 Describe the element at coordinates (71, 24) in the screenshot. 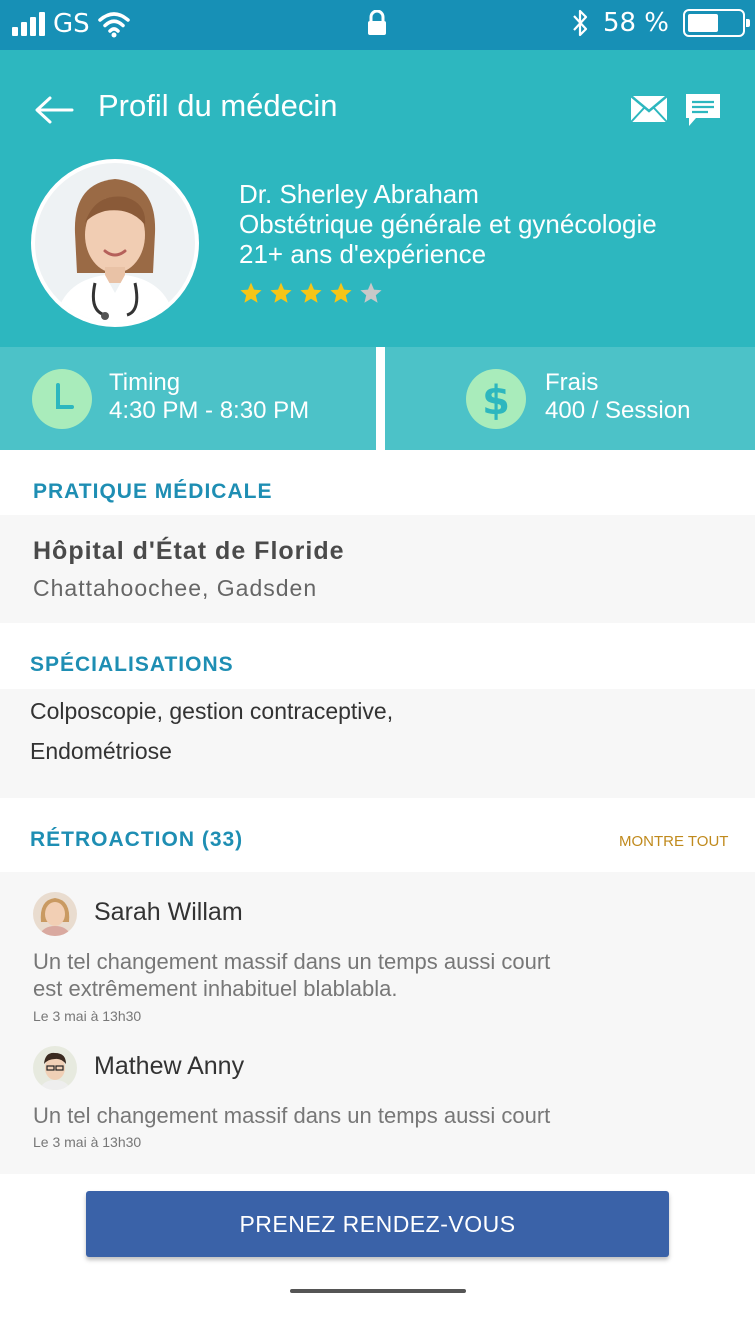

I see `carrier-label: GS` at that location.